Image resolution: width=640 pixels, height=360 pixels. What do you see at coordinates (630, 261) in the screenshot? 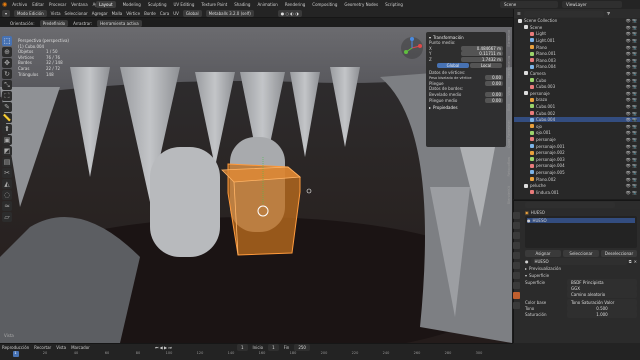
I see `copy-icon: ⧉` at bounding box center [630, 261].